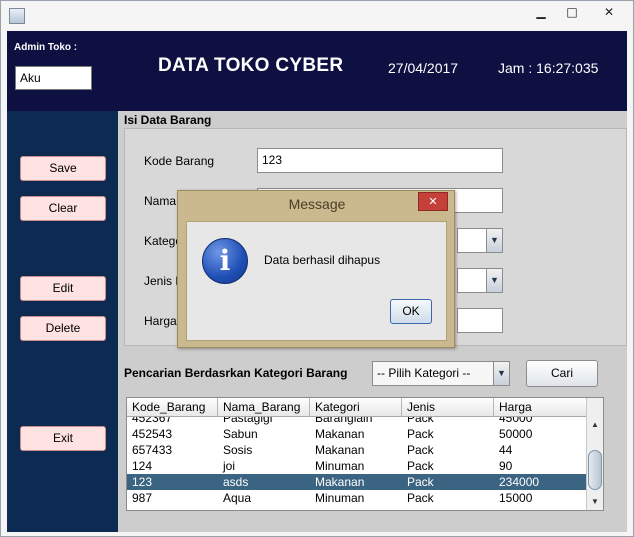  I want to click on table-cell: 987, so click(142, 498).